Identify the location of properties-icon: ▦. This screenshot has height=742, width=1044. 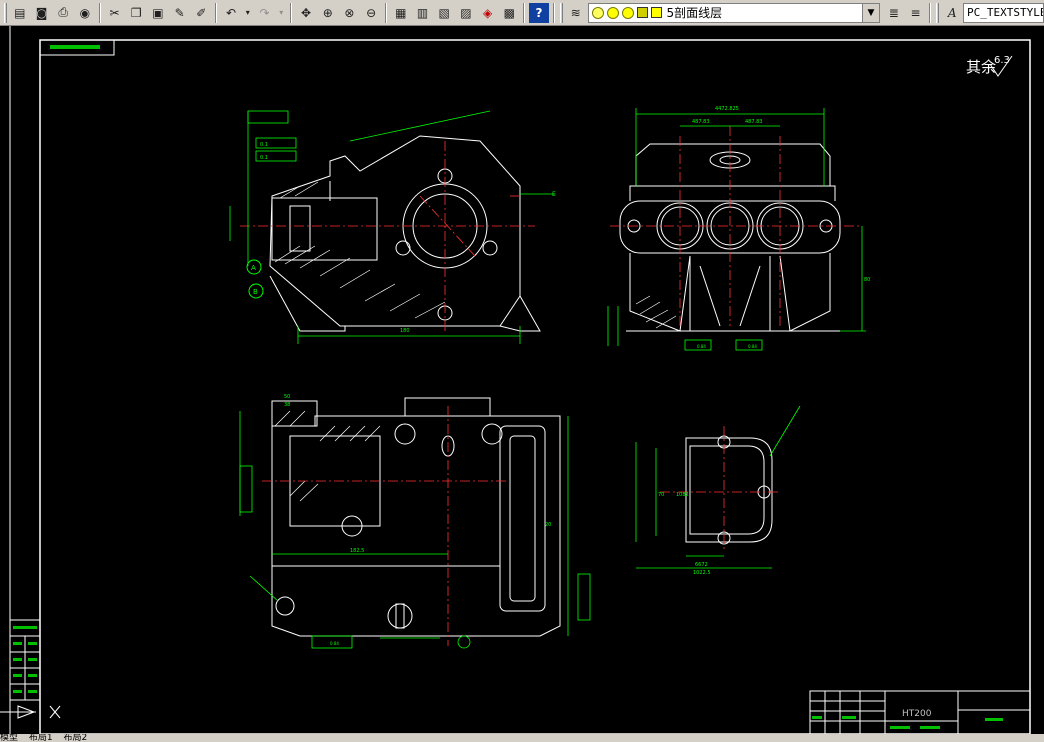
(401, 13).